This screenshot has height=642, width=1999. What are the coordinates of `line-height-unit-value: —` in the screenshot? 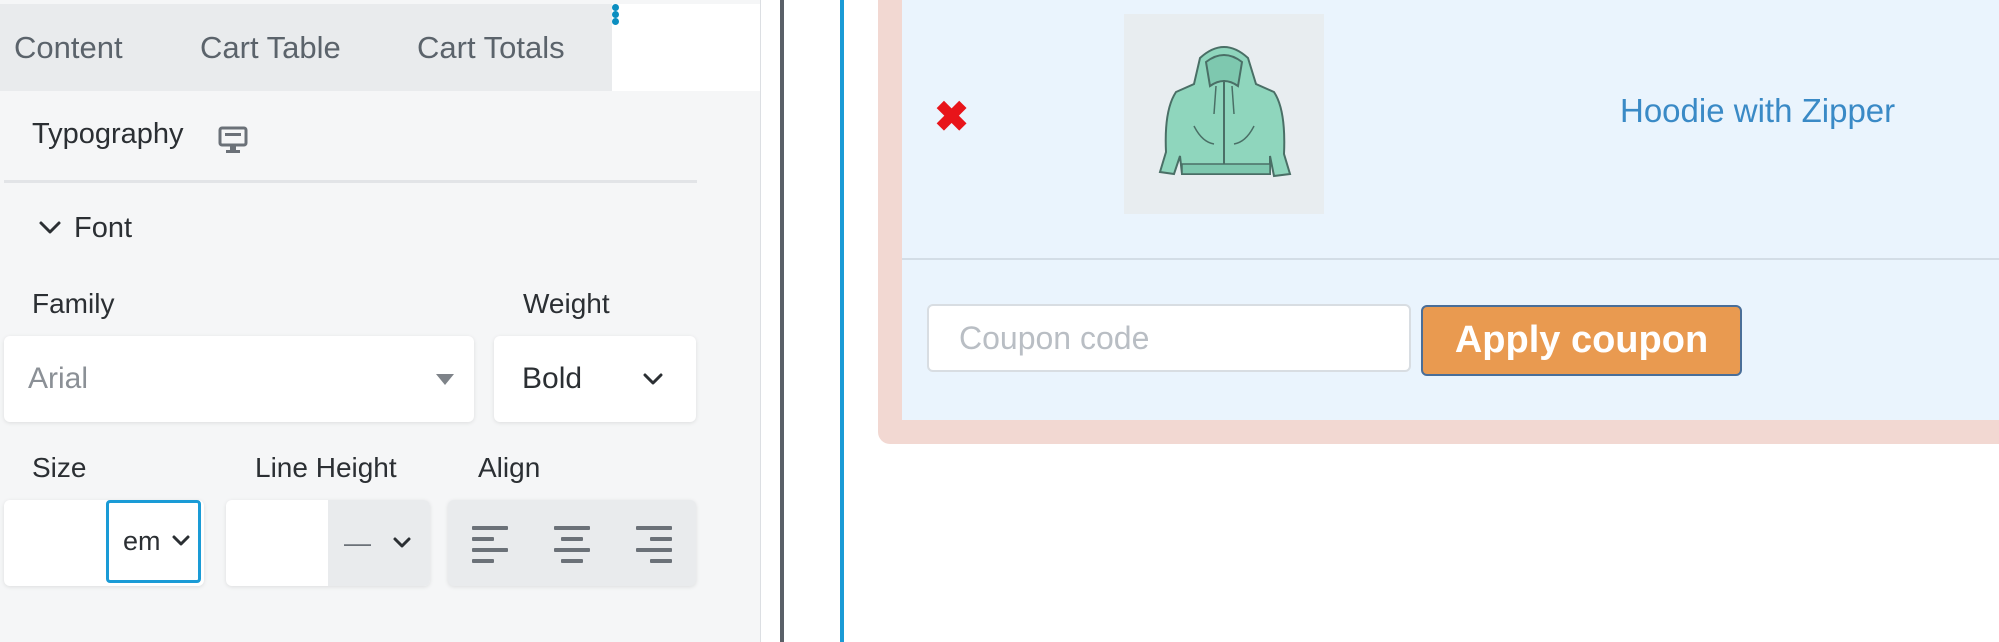 It's located at (357, 543).